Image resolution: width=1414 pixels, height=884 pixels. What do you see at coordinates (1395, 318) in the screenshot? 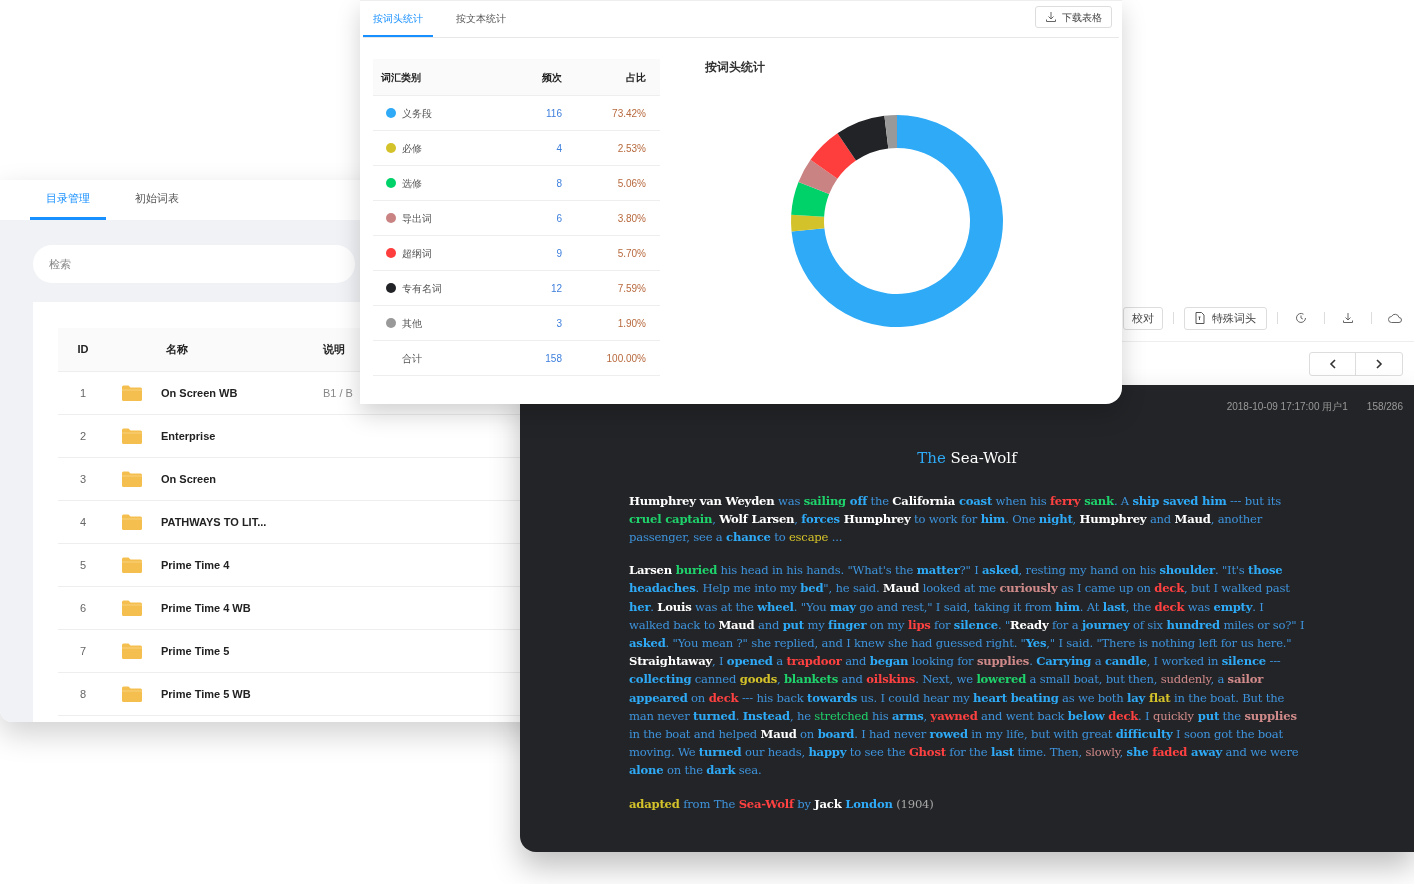
I see `cloud-icon` at bounding box center [1395, 318].